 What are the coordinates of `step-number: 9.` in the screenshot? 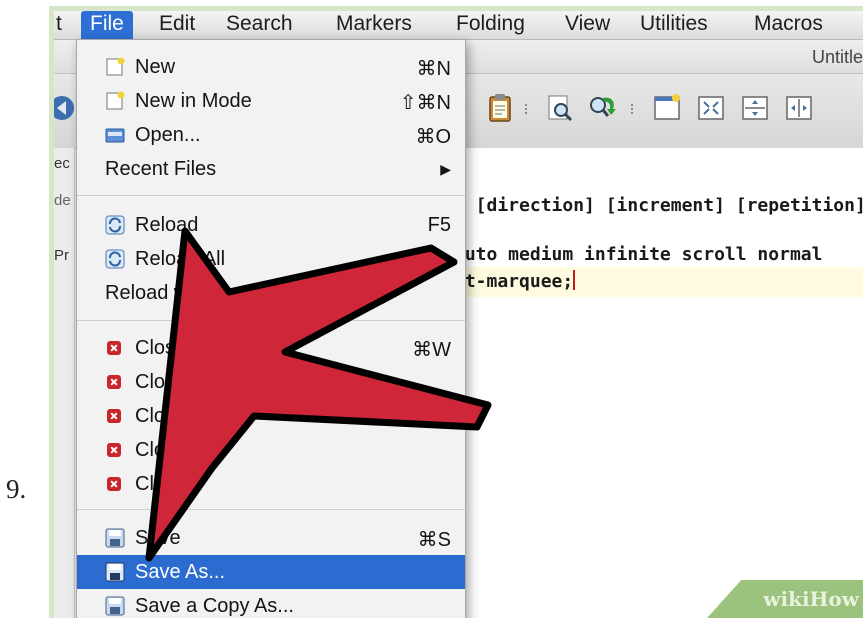 It's located at (16, 489).